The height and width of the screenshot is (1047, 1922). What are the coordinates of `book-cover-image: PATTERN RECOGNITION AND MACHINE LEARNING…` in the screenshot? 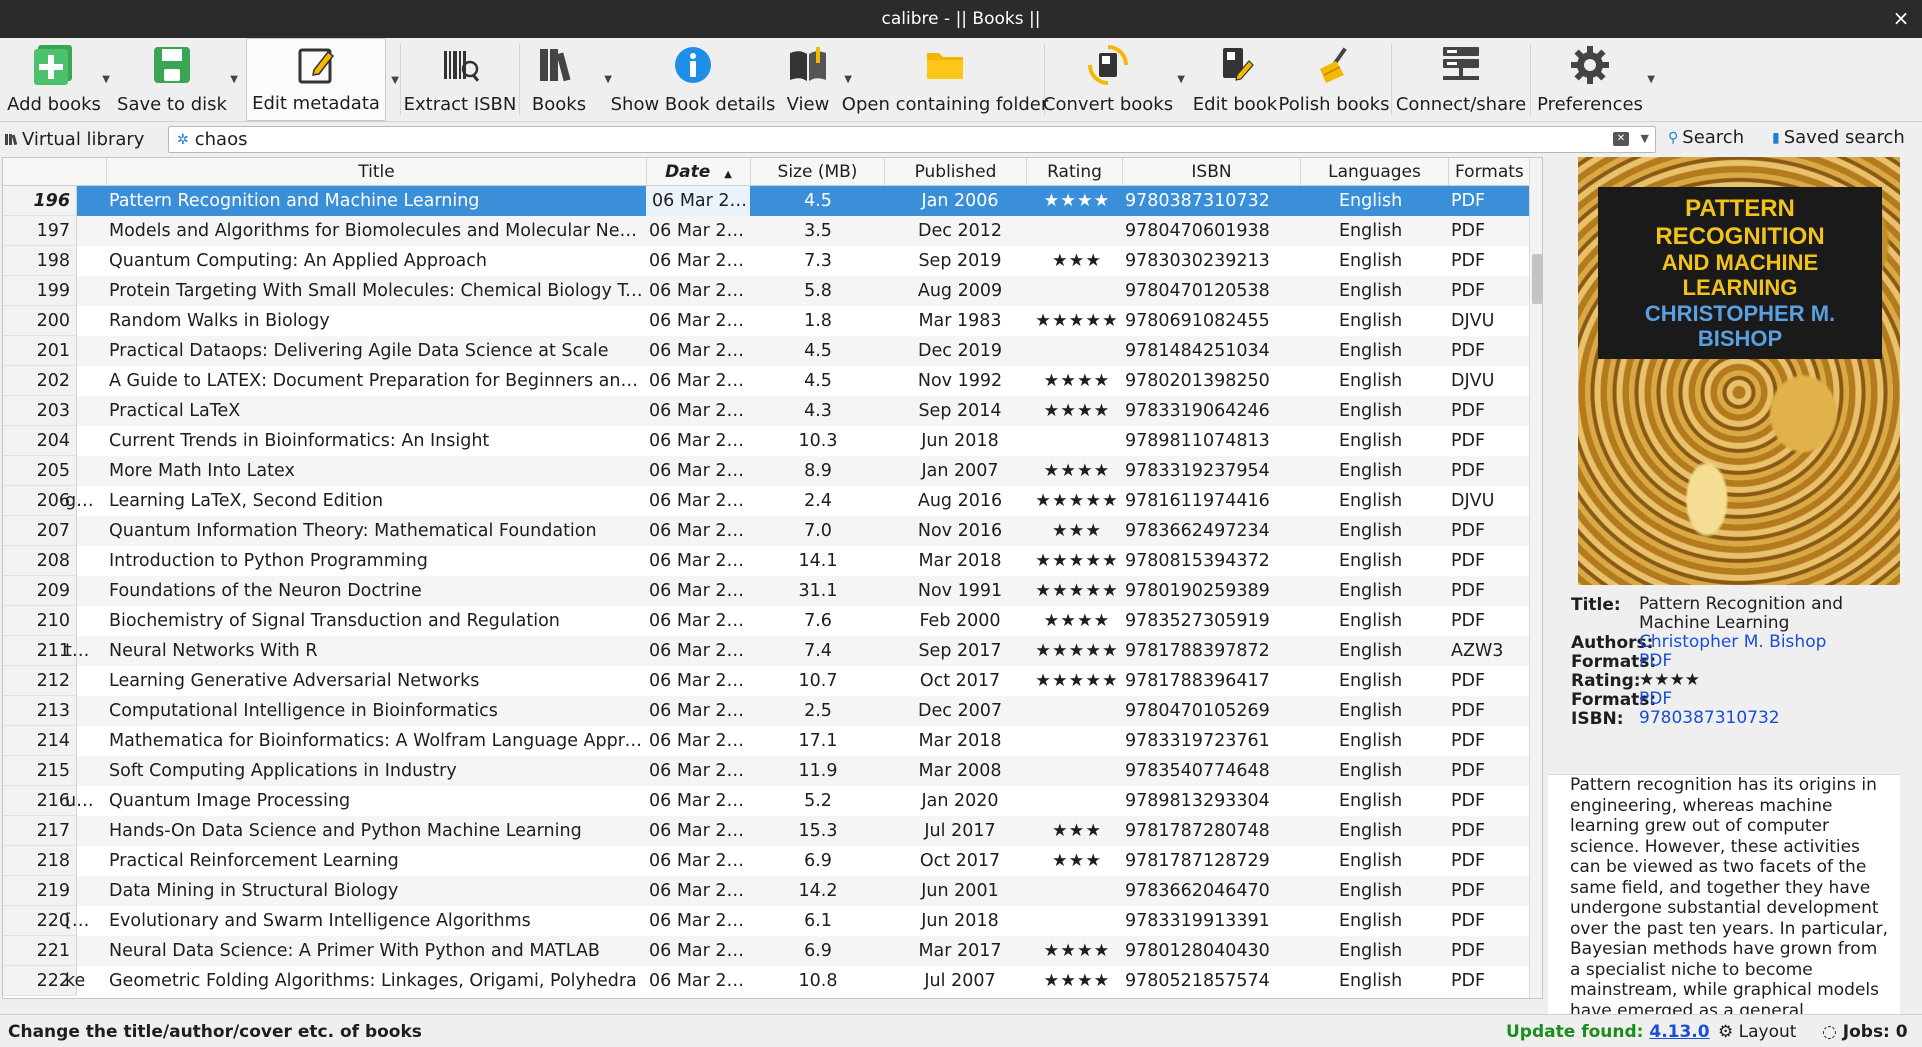 It's located at (1739, 371).